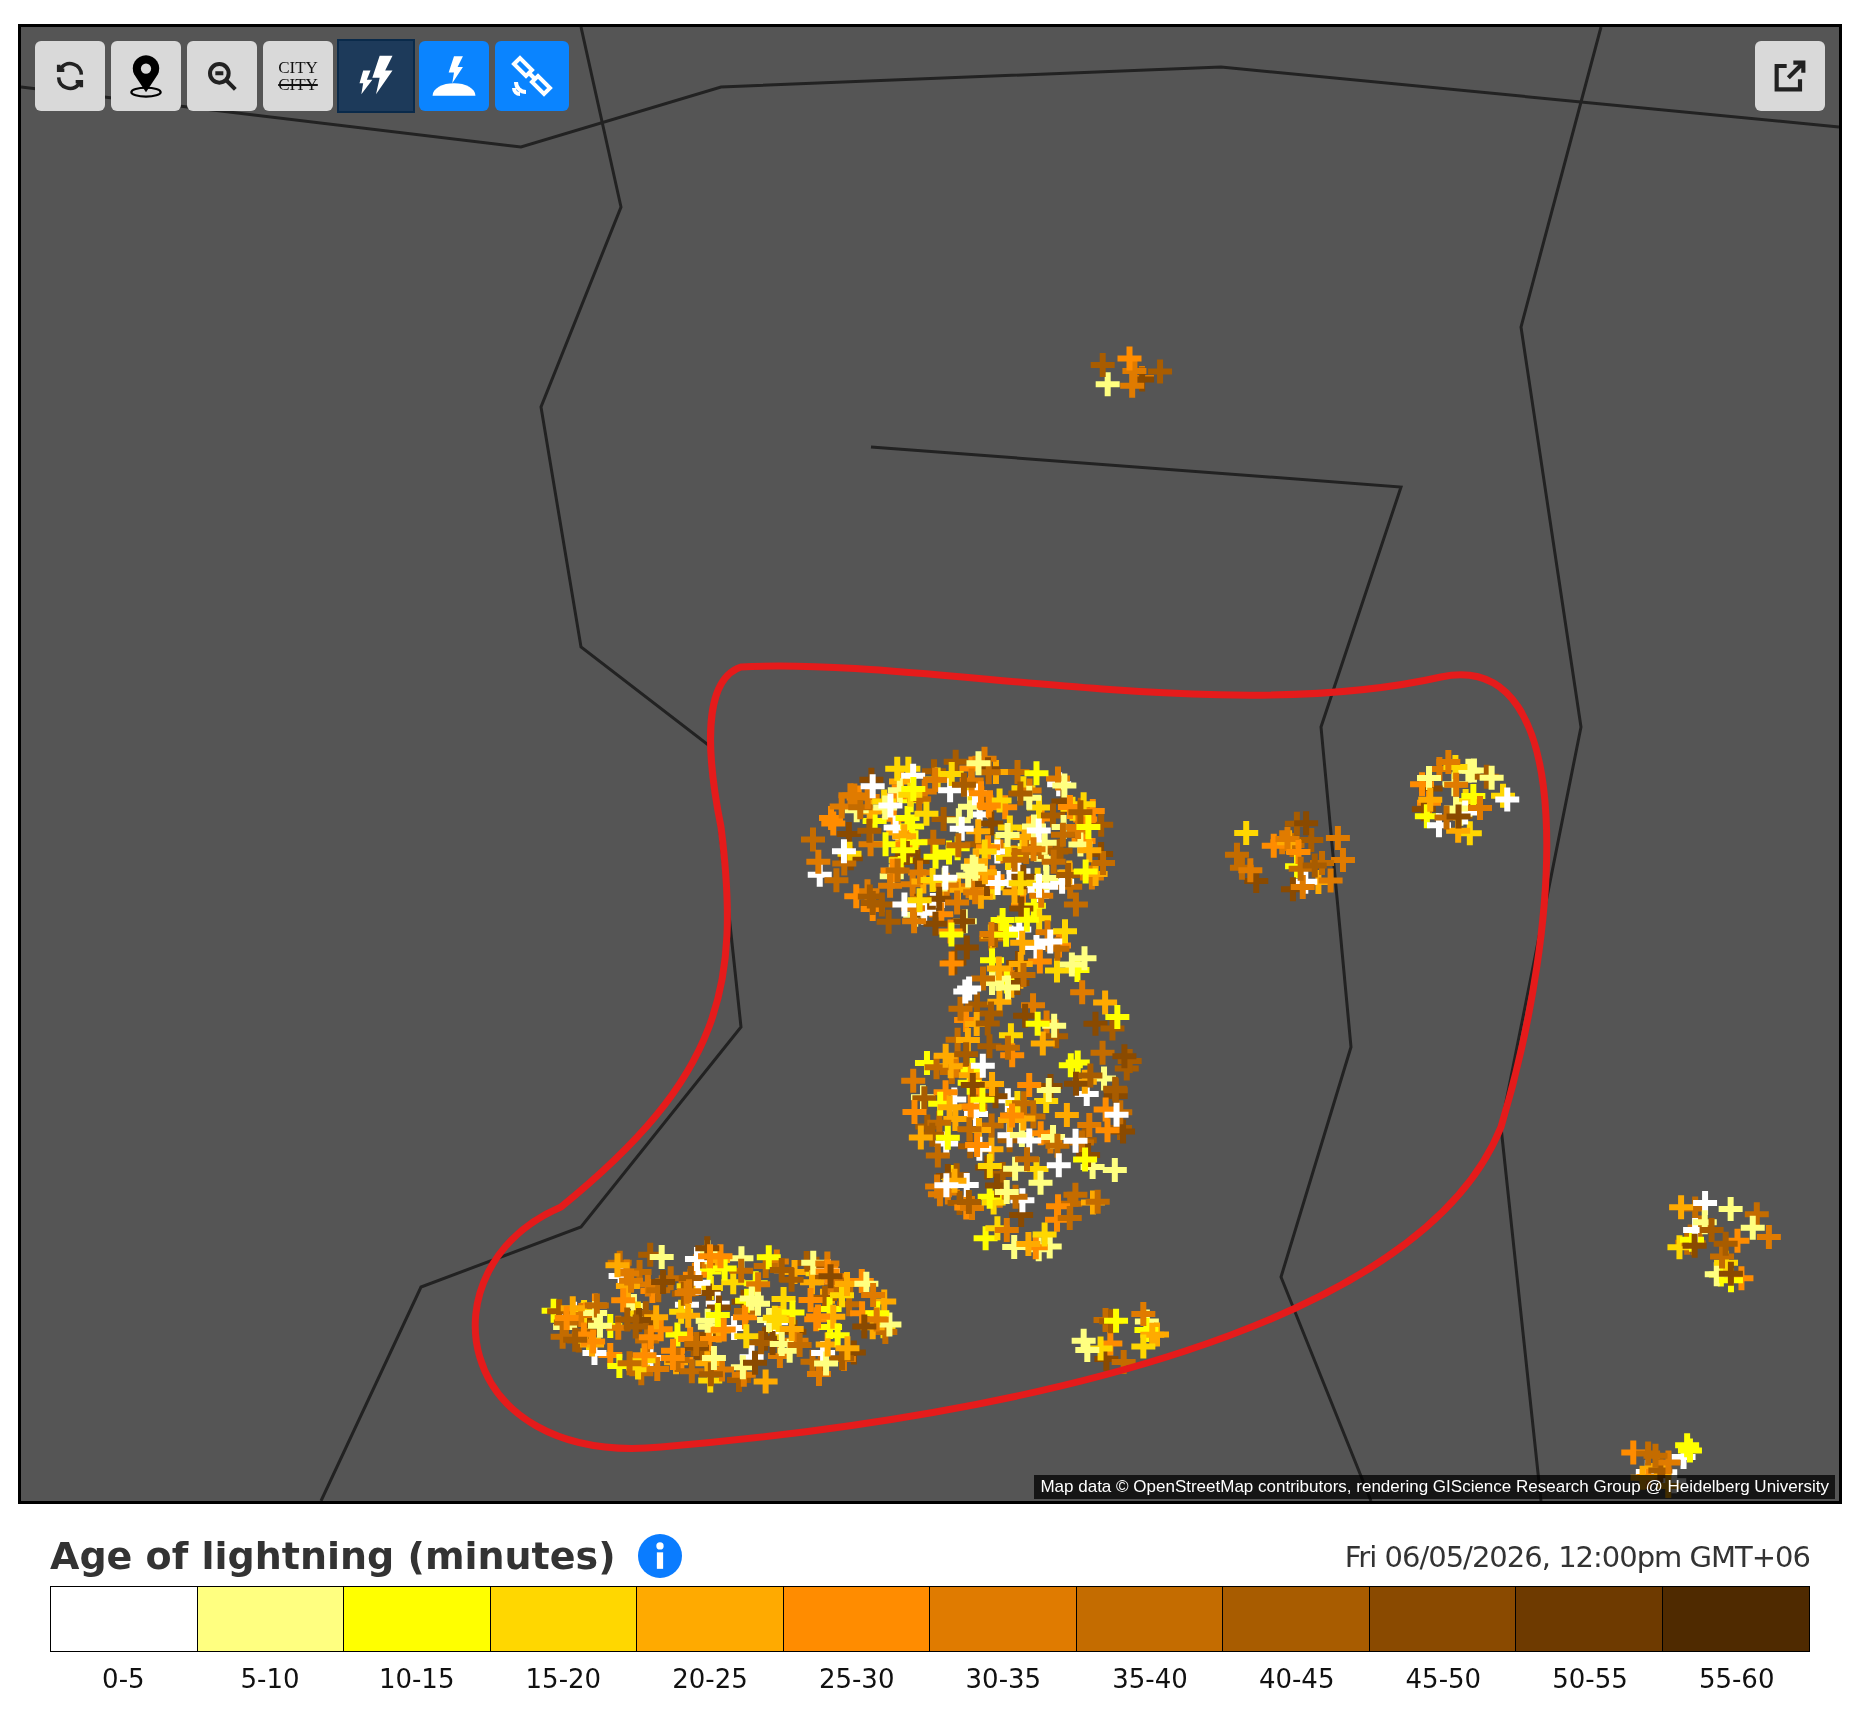 This screenshot has width=1860, height=1725. Describe the element at coordinates (1736, 1679) in the screenshot. I see `scale-label: 55-60` at that location.